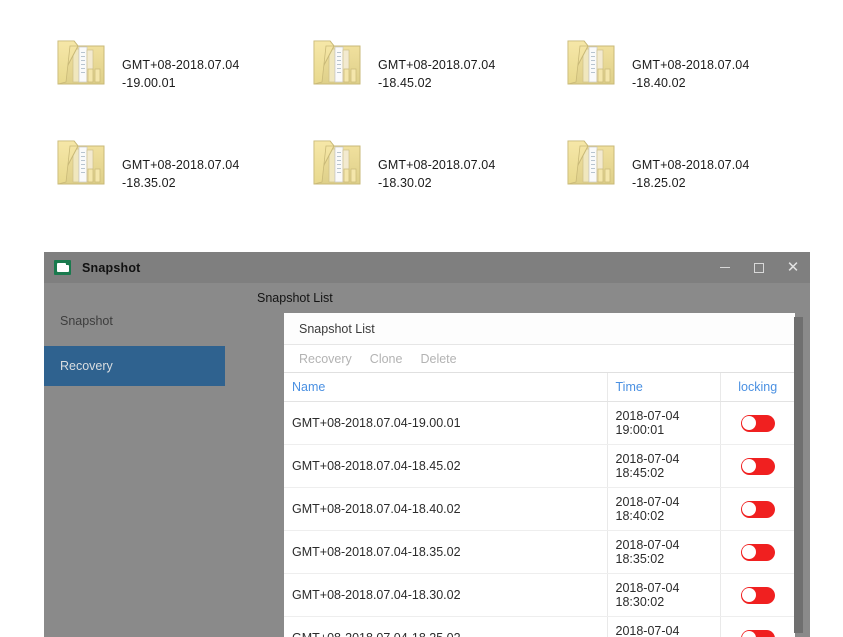 The width and height of the screenshot is (843, 637). Describe the element at coordinates (445, 387) in the screenshot. I see `column-header-name: Name` at that location.